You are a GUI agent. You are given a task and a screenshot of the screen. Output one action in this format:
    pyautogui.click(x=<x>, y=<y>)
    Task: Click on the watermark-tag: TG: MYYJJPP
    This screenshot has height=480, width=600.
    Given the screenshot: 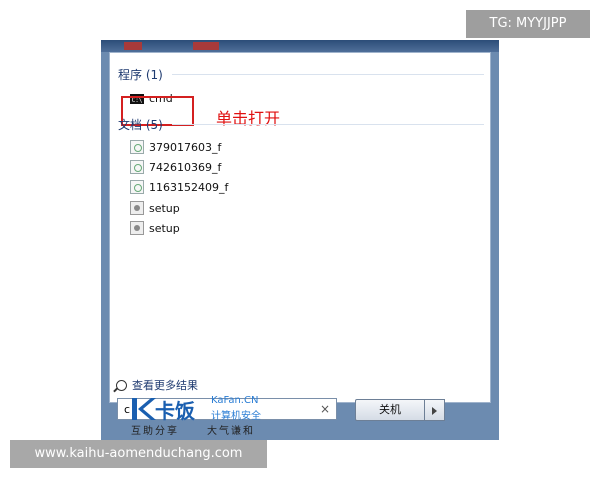 What is the action you would take?
    pyautogui.click(x=528, y=24)
    